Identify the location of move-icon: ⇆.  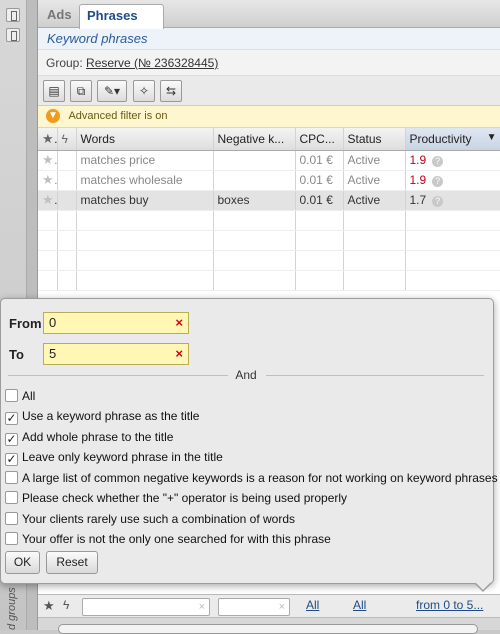
(171, 91).